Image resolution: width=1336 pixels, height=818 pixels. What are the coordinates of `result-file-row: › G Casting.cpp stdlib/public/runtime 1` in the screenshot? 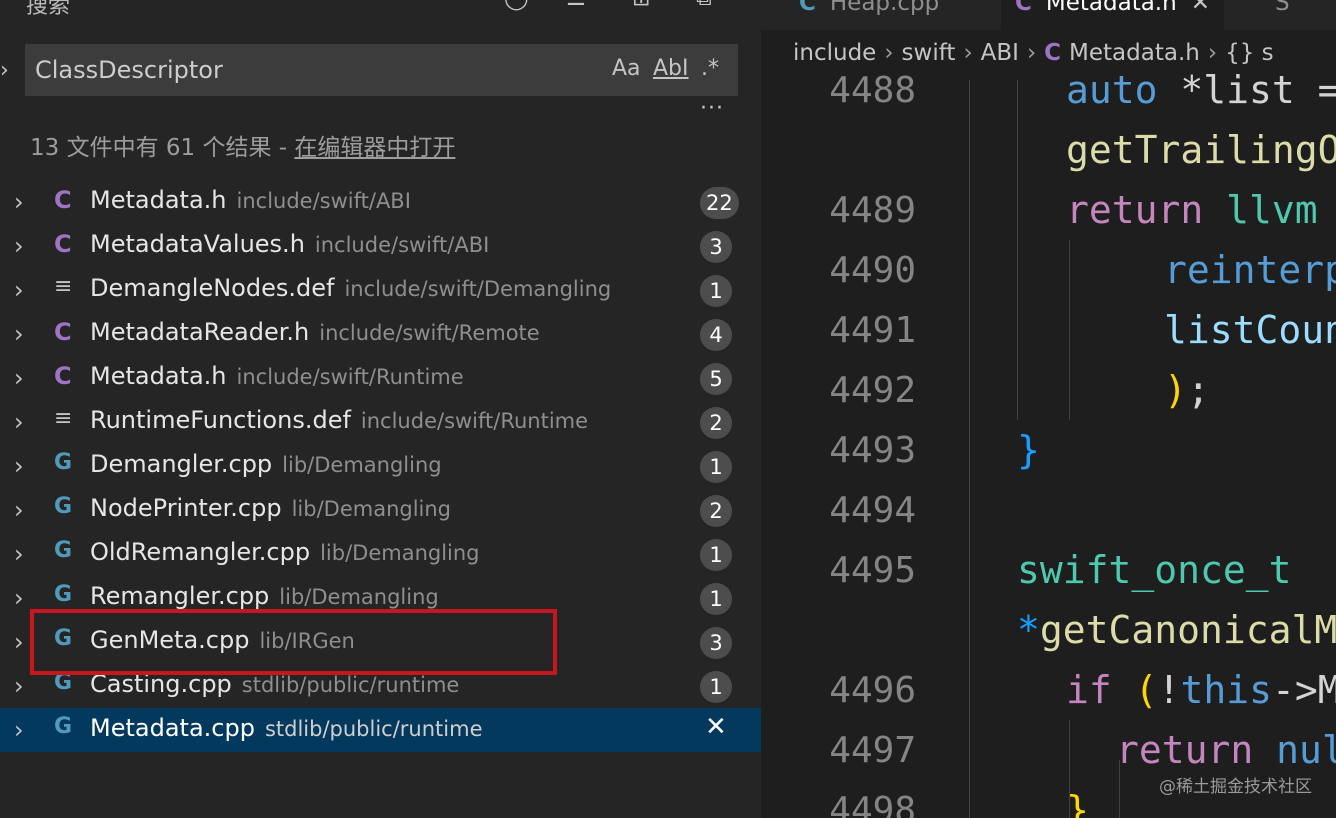 It's located at (380, 686).